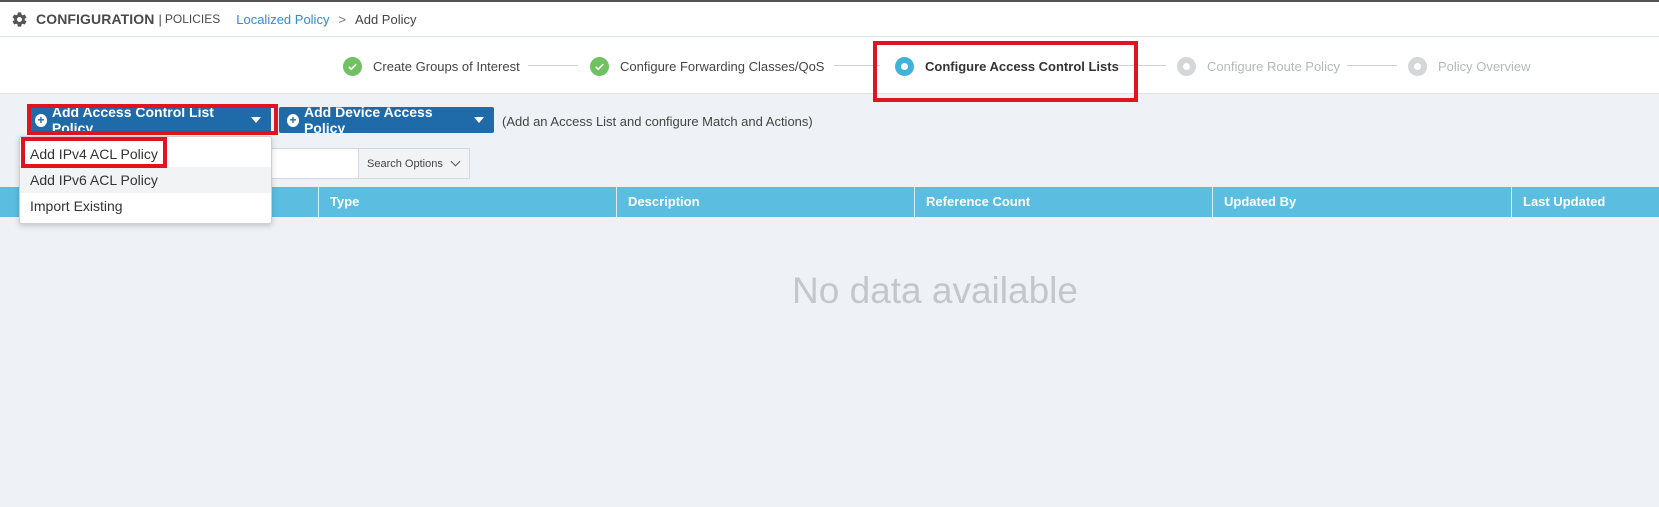 Image resolution: width=1659 pixels, height=507 pixels. Describe the element at coordinates (192, 19) in the screenshot. I see `subsection-title: POLICIES` at that location.